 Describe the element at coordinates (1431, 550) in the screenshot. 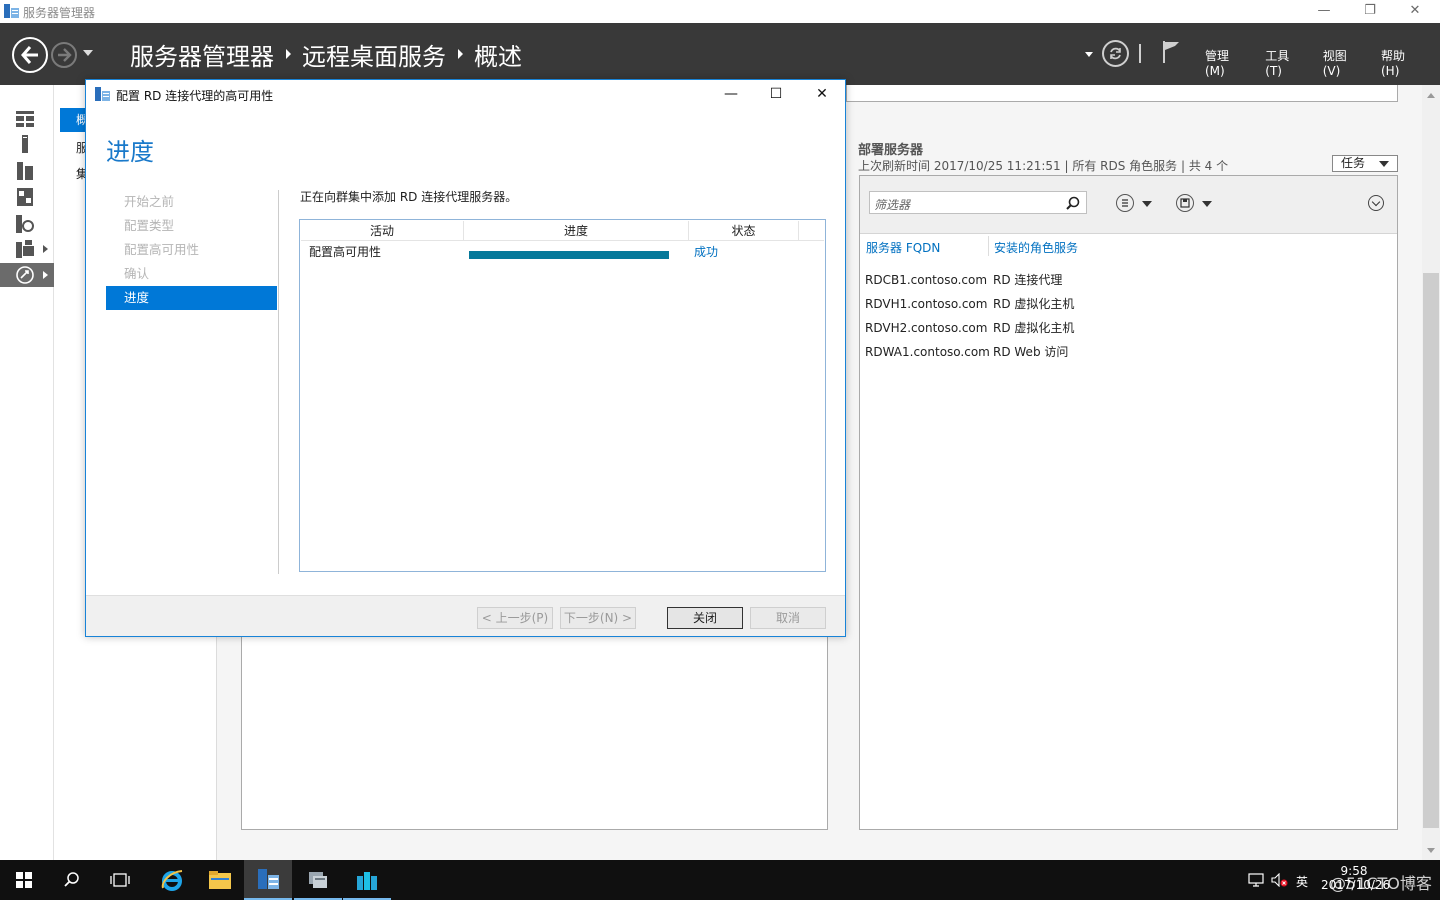

I see `scrollbar-thumb` at that location.